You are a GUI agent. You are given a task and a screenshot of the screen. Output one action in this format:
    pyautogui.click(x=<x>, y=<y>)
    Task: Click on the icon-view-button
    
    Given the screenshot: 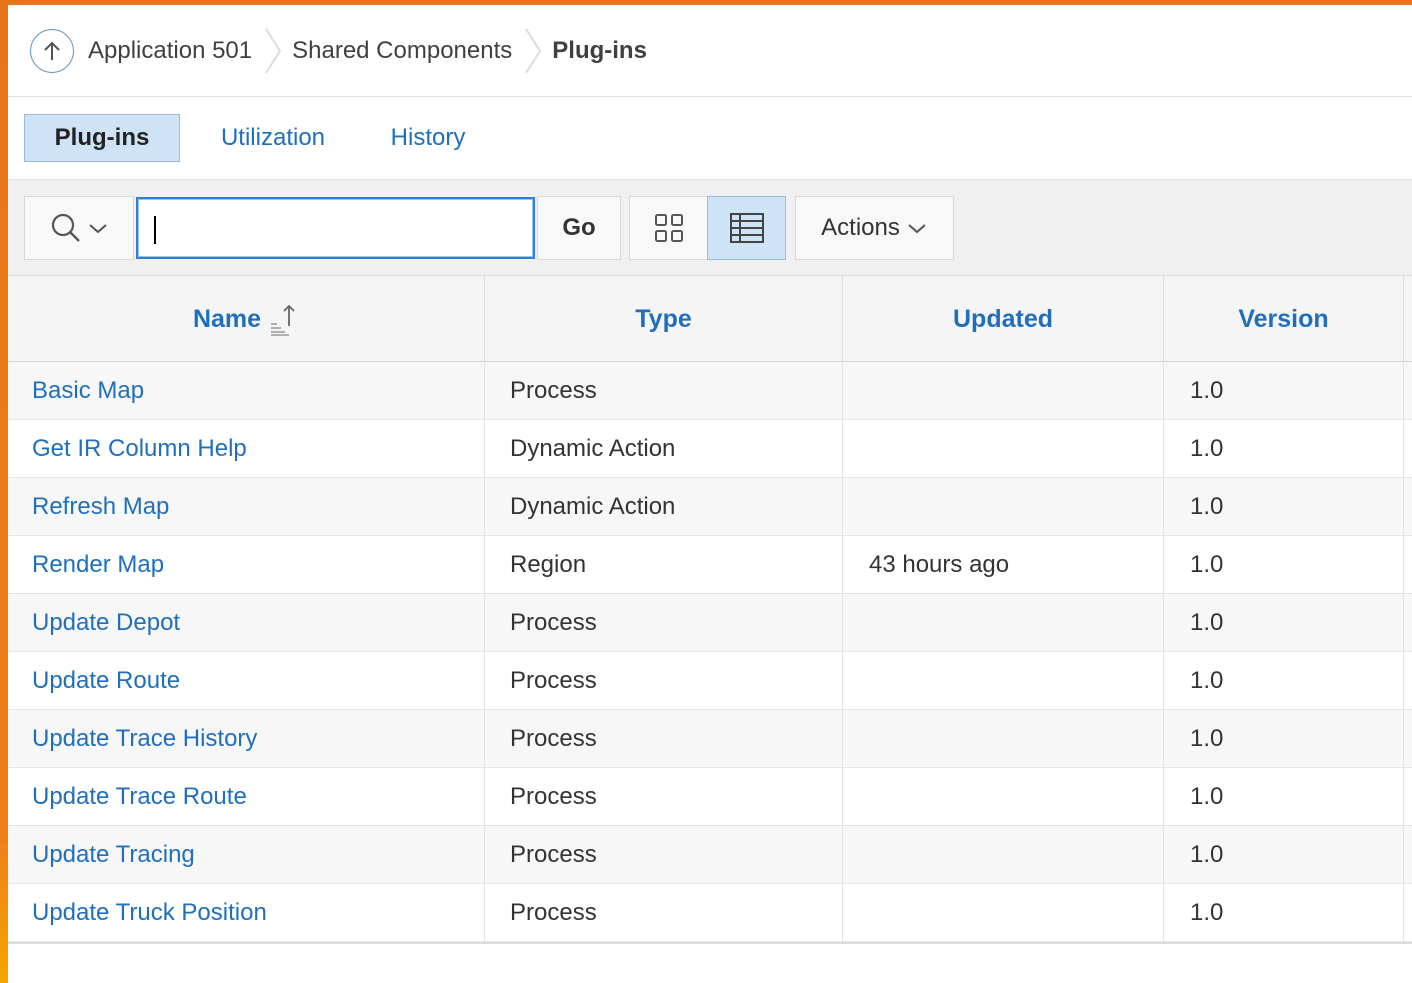 What is the action you would take?
    pyautogui.click(x=668, y=228)
    